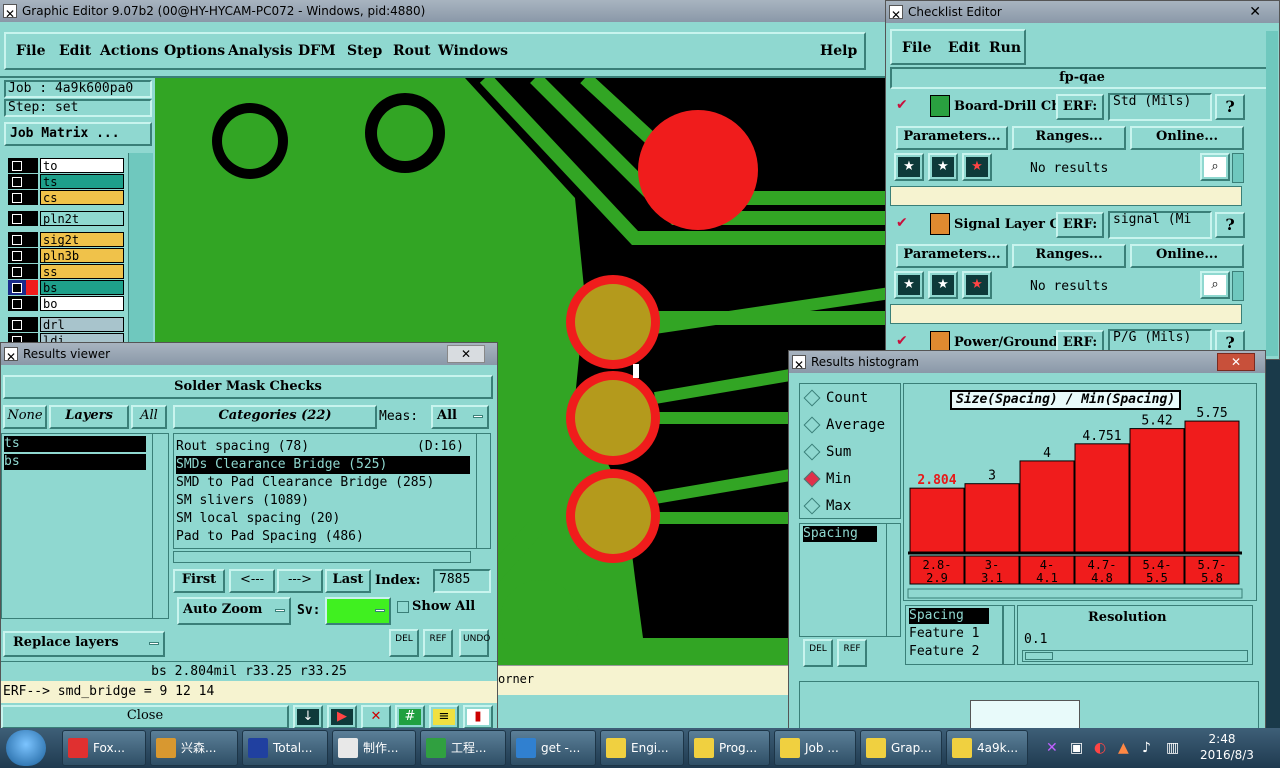  Describe the element at coordinates (82, 324) in the screenshot. I see `layer-name: drl` at that location.